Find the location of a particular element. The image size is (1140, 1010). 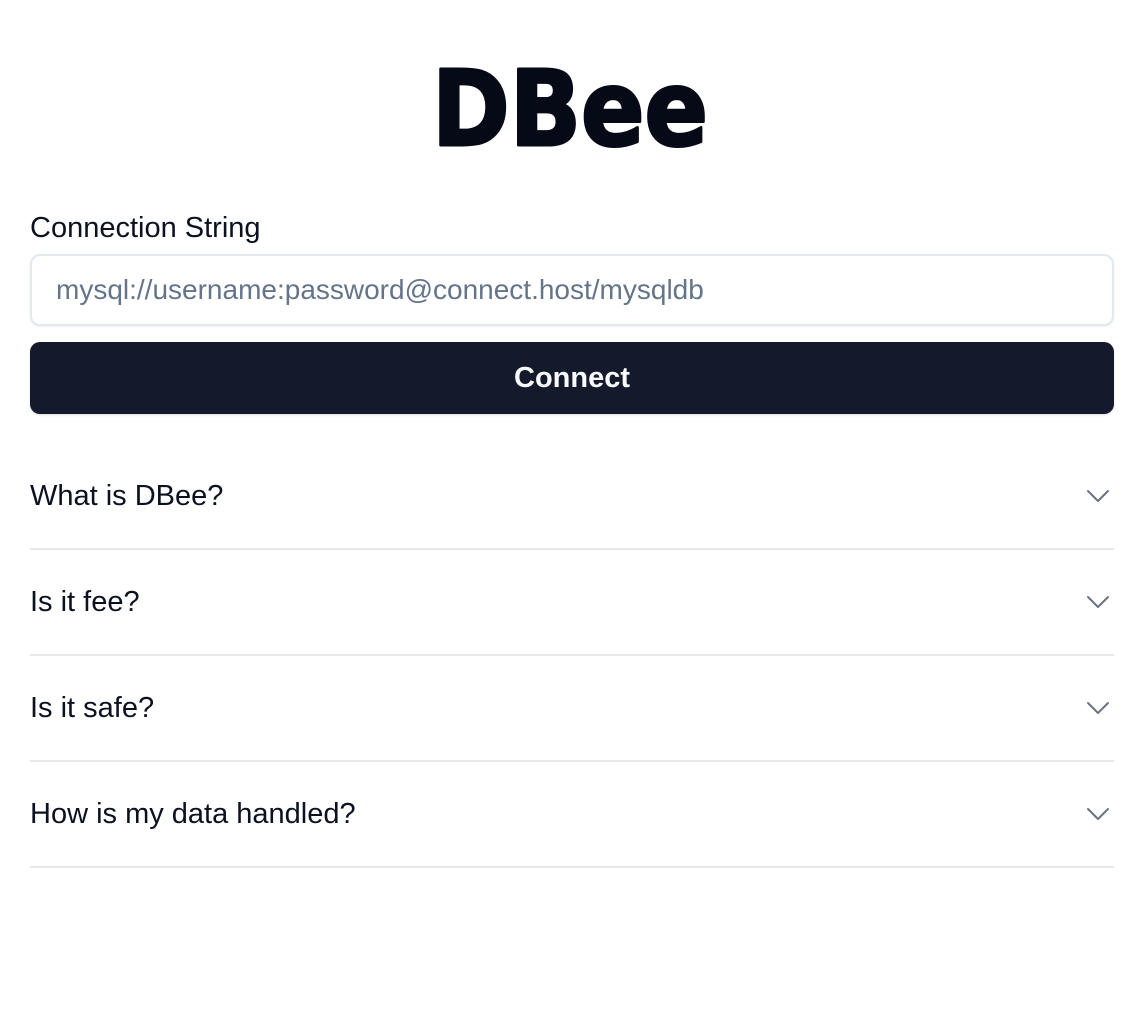

logo-text: DBee is located at coordinates (570, 104).